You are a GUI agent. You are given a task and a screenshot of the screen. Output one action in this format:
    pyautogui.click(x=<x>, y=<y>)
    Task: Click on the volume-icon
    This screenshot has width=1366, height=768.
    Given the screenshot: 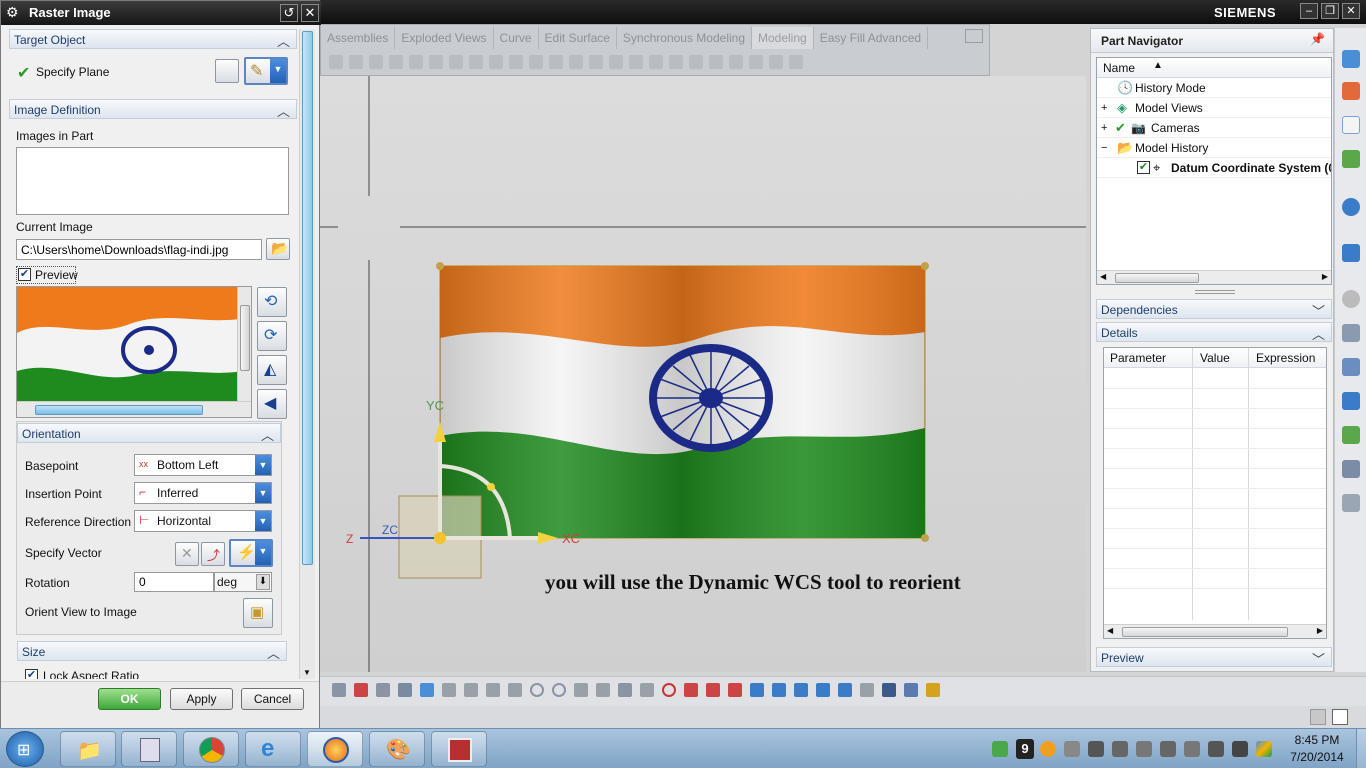 What is the action you would take?
    pyautogui.click(x=1240, y=749)
    